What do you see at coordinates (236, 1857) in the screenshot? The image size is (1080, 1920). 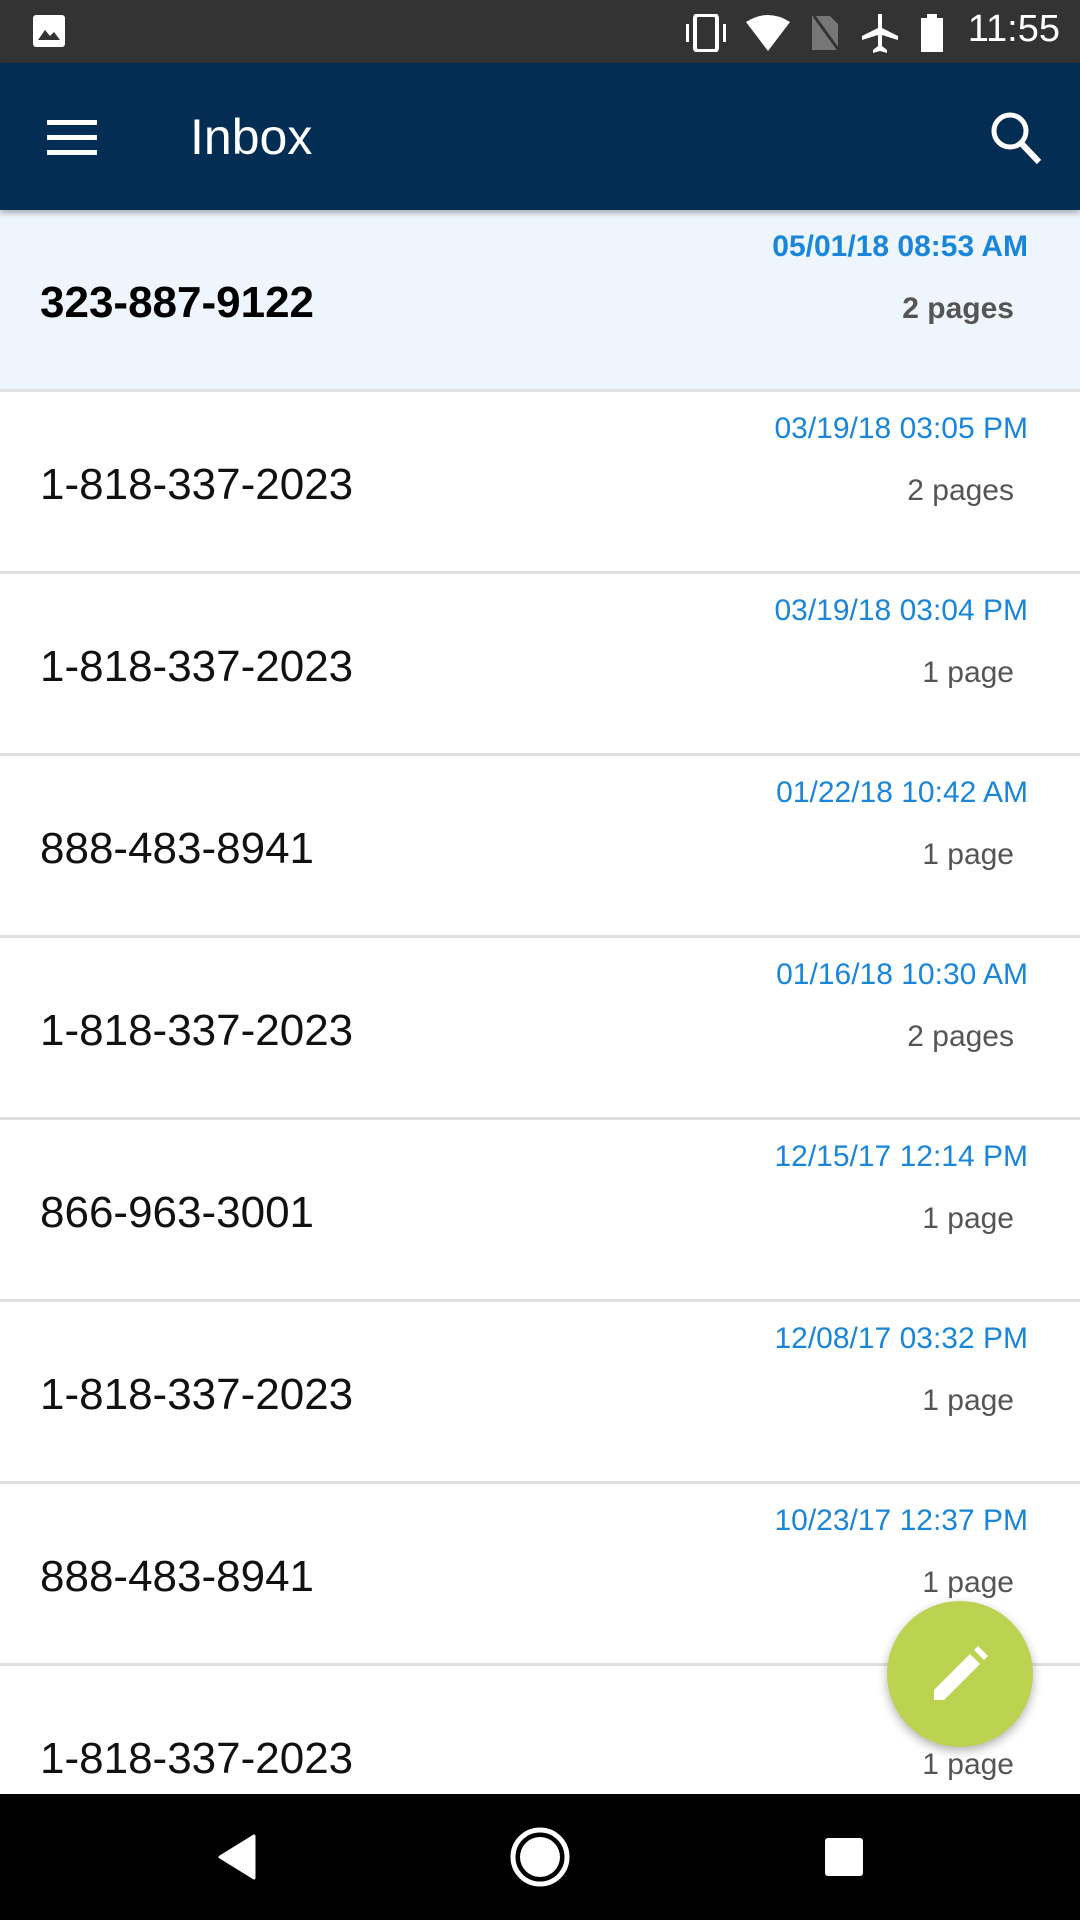 I see `back-icon` at bounding box center [236, 1857].